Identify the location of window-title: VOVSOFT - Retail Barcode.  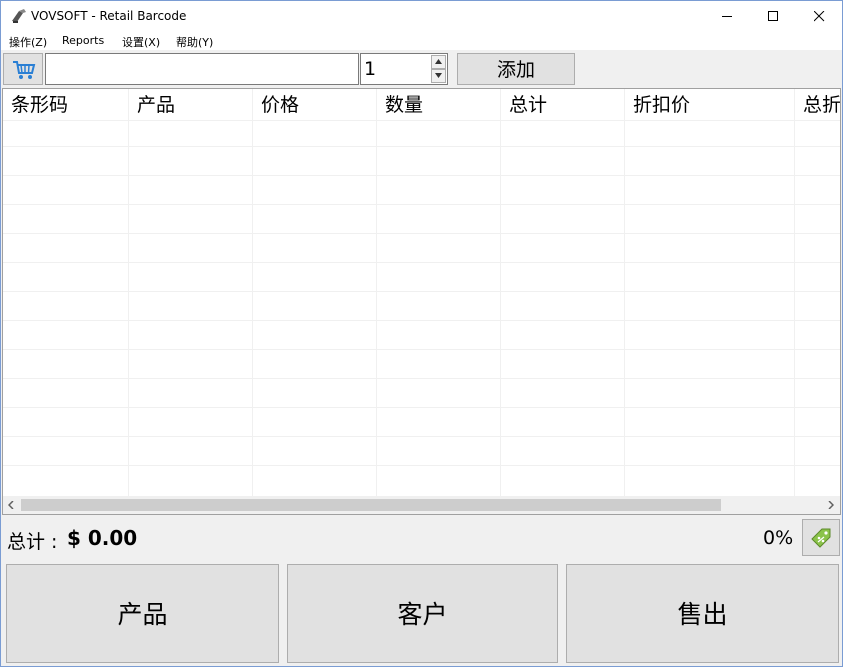
(109, 16).